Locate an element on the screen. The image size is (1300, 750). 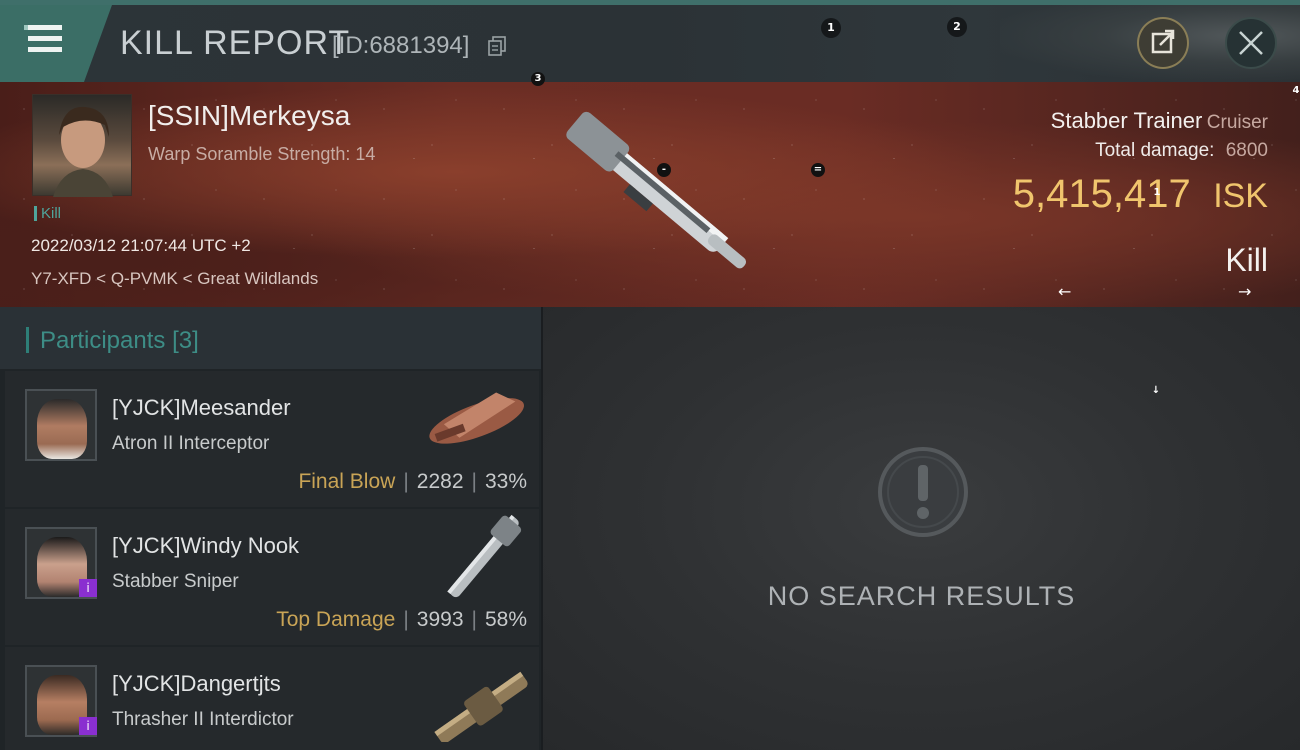
participant-damage: 2282 is located at coordinates (440, 481).